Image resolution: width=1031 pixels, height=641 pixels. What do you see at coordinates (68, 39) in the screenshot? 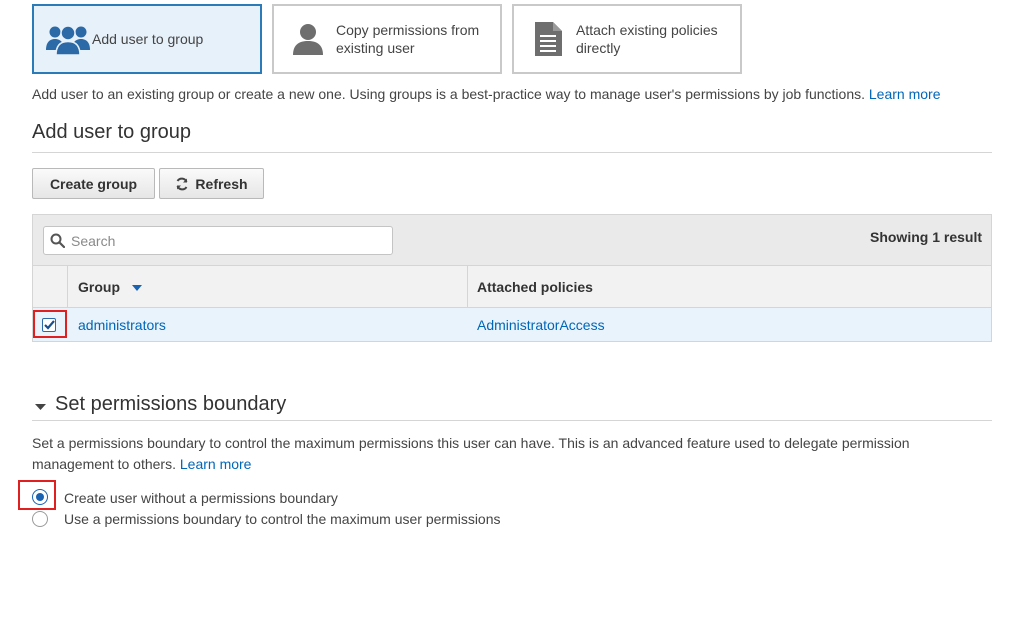
I see `group-icon` at bounding box center [68, 39].